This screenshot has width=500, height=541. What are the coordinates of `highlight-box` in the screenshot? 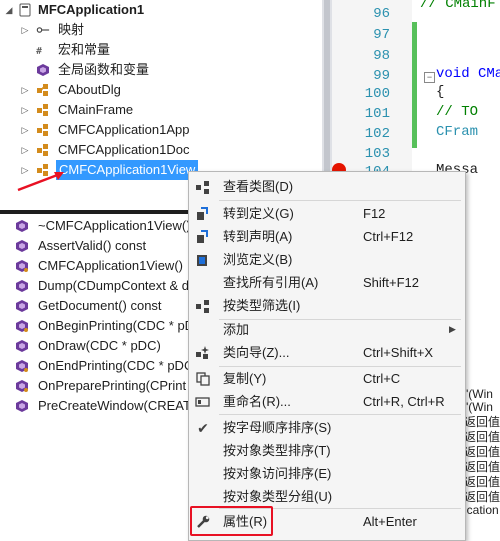 It's located at (231, 521).